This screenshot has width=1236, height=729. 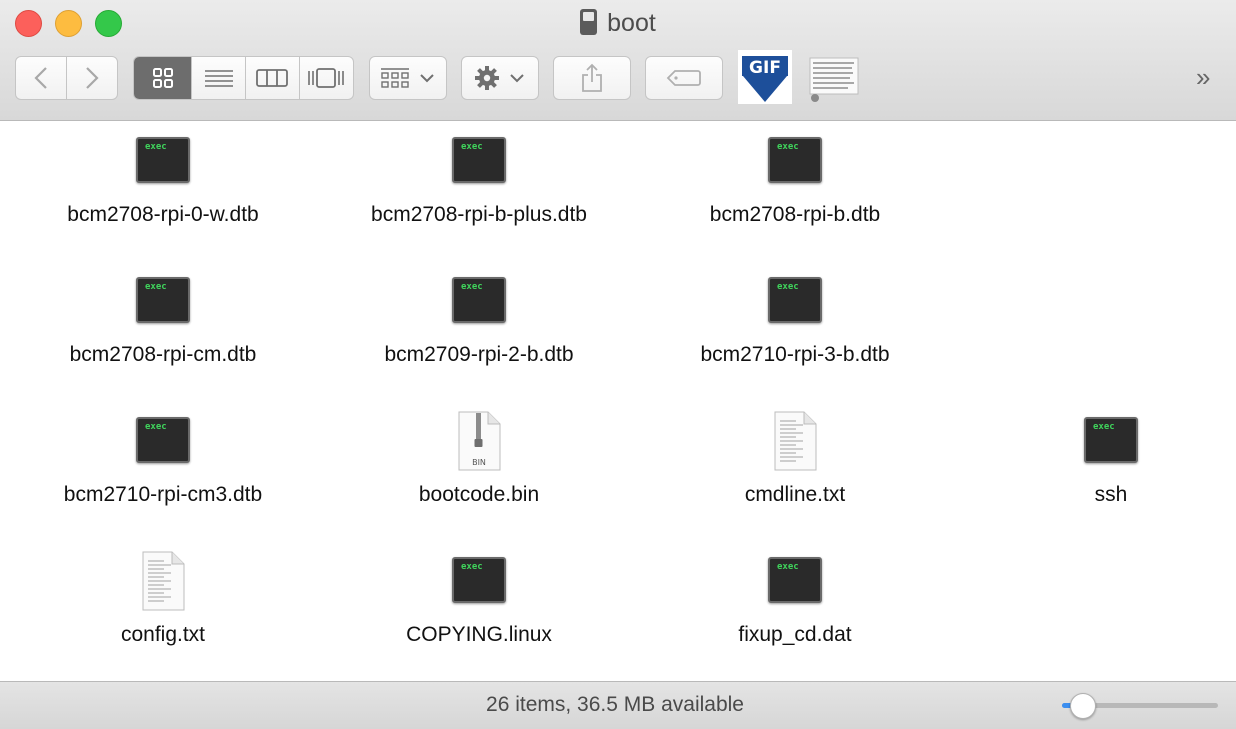 I want to click on window-title: boot, so click(x=618, y=23).